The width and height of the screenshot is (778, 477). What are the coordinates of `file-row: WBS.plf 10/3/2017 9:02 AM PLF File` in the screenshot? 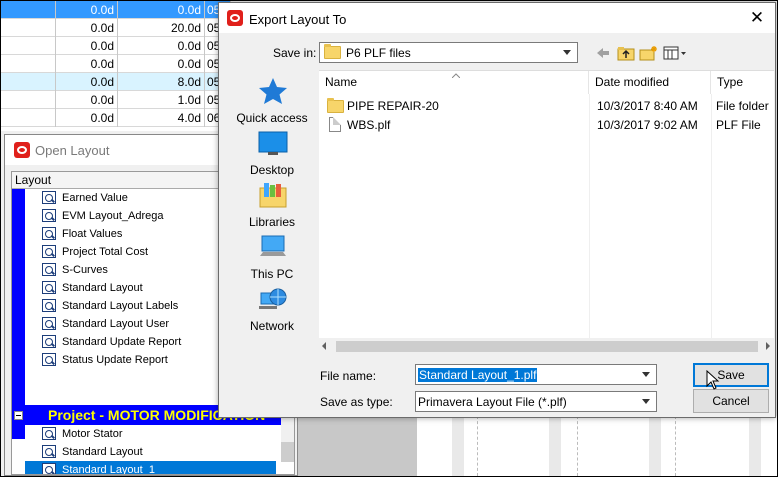 It's located at (546, 125).